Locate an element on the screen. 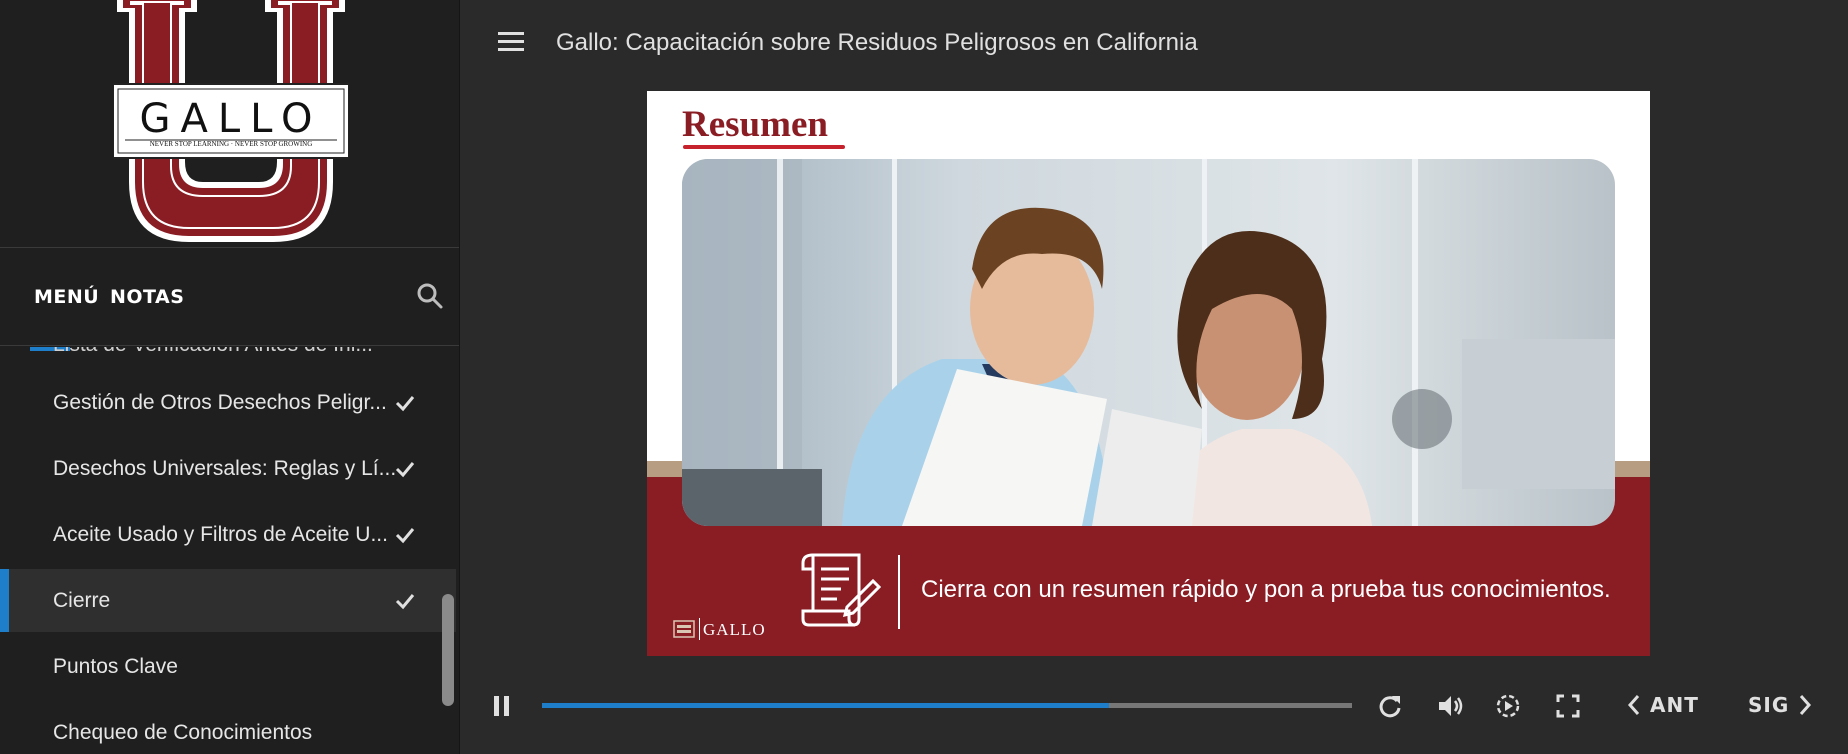 The width and height of the screenshot is (1848, 754). lesson-item: Puntos Clave is located at coordinates (228, 666).